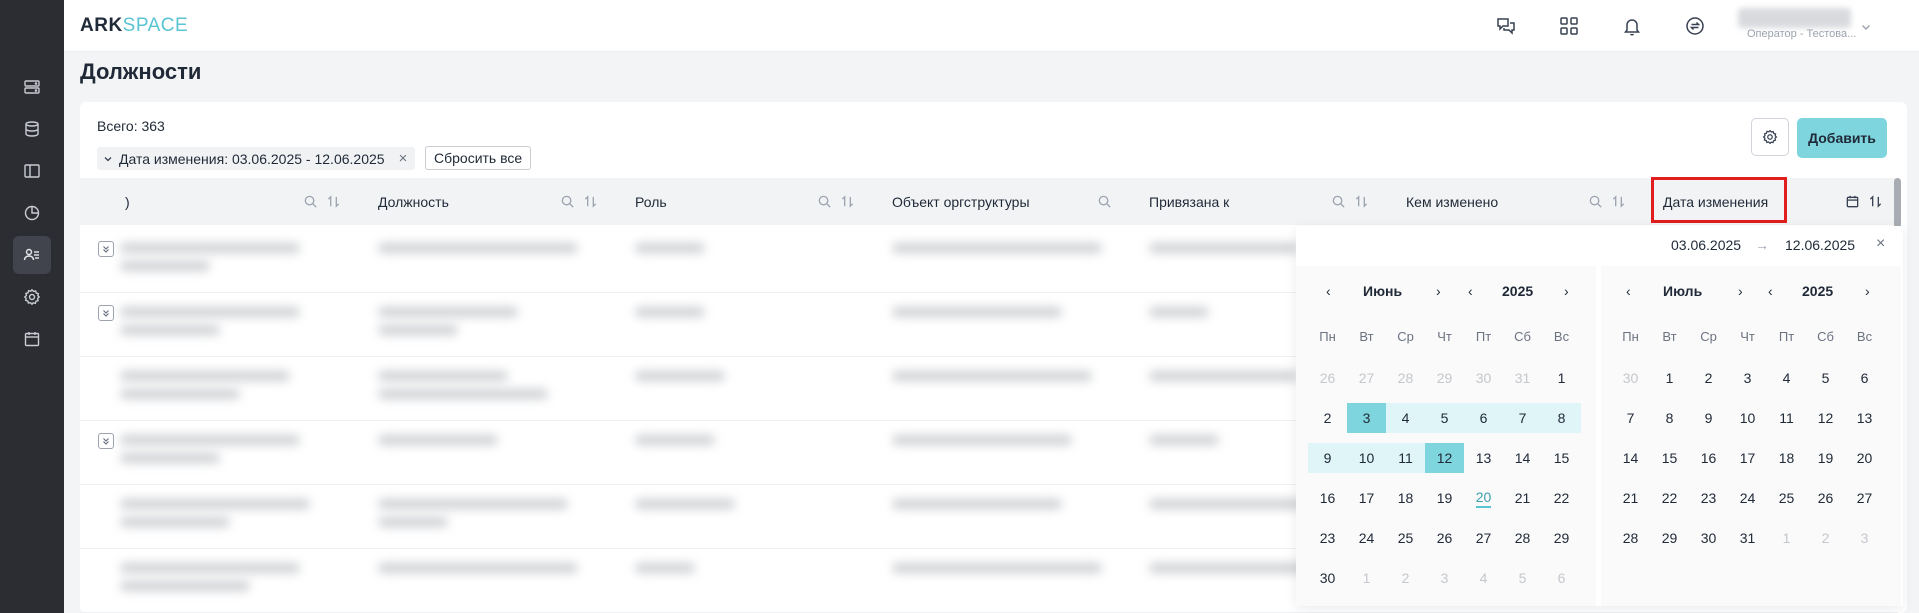 The image size is (1919, 613). I want to click on calendar-day: 8, so click(1561, 418).